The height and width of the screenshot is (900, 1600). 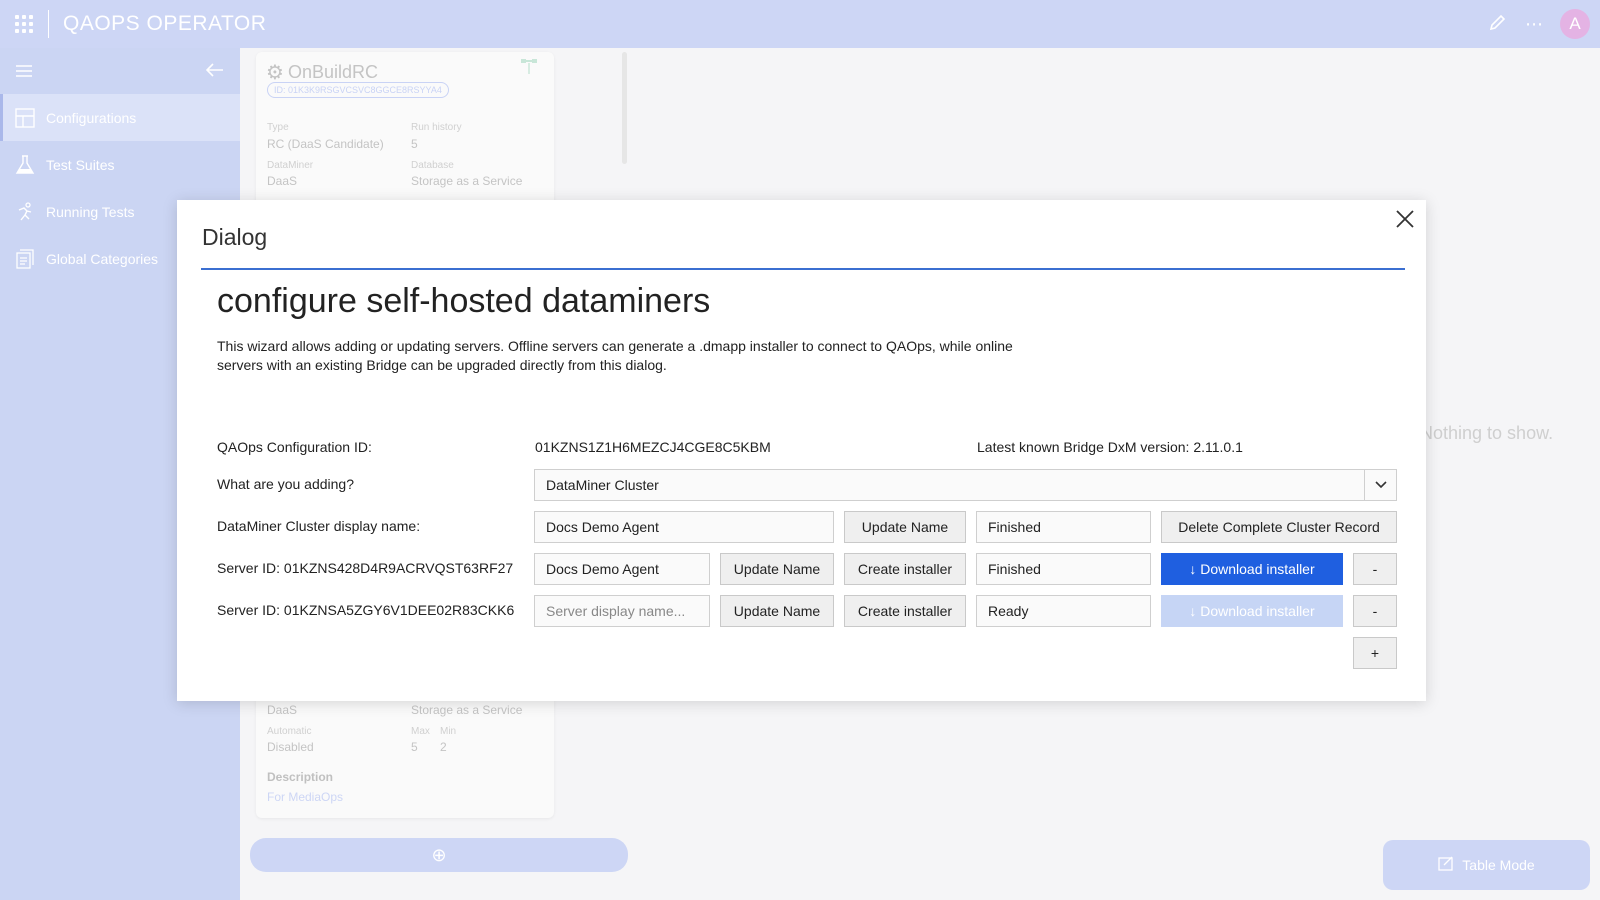 What do you see at coordinates (414, 144) in the screenshot?
I see `run-history-value: 5` at bounding box center [414, 144].